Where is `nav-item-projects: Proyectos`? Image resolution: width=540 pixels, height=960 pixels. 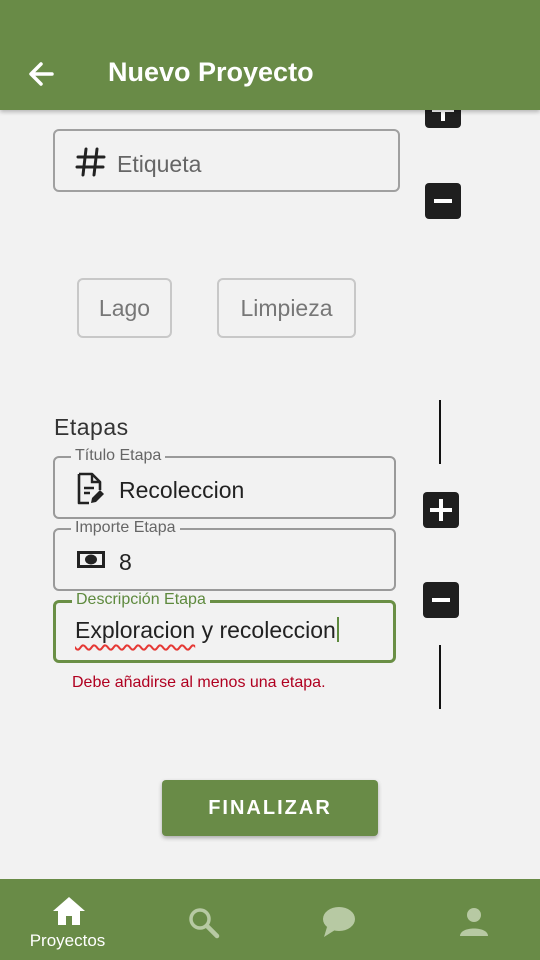 nav-item-projects: Proyectos is located at coordinates (67, 919).